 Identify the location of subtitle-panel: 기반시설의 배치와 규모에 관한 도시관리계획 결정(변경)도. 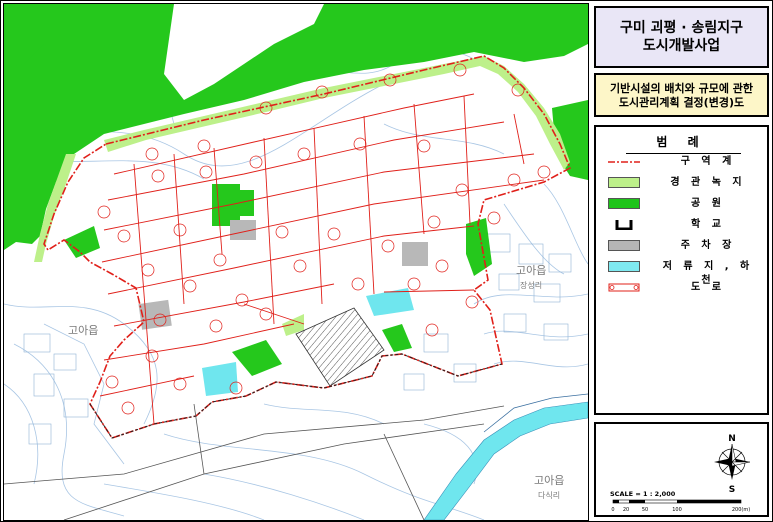
(681, 95).